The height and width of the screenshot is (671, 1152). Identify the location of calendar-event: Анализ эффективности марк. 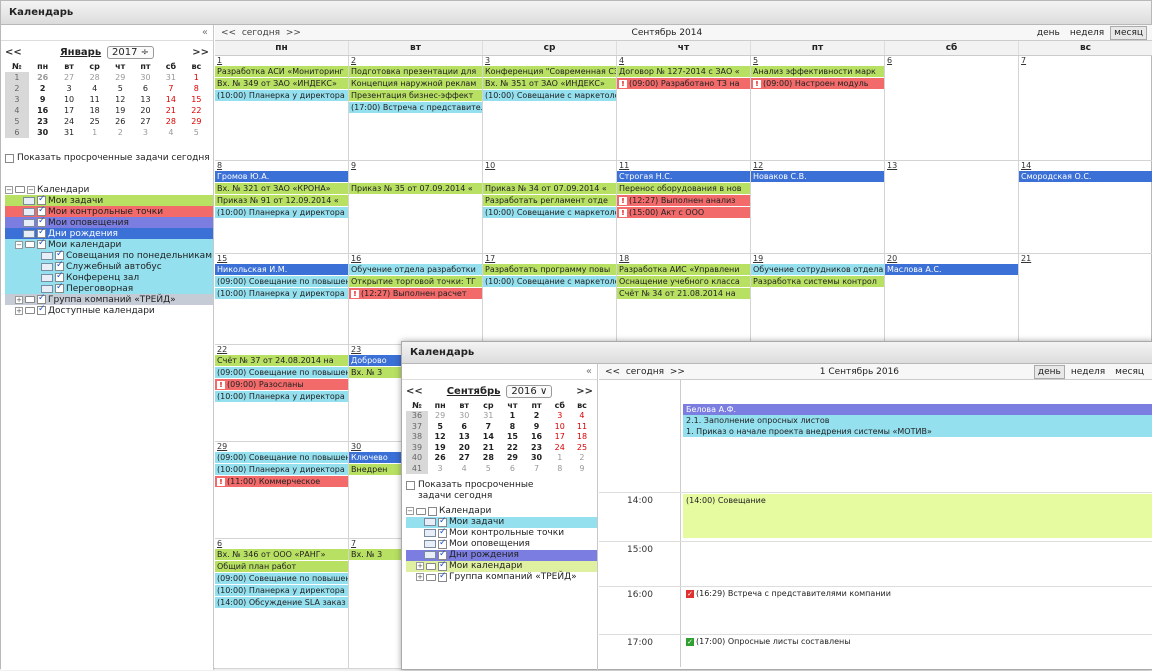
(817, 71).